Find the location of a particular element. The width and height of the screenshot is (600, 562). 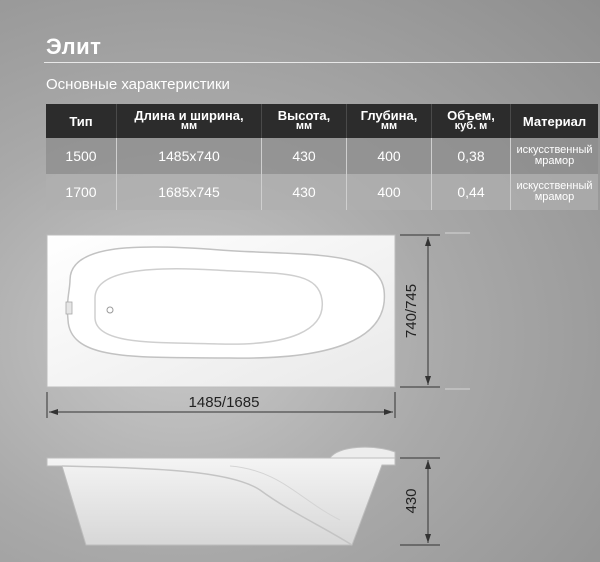

tub-inner-basin is located at coordinates (226, 302).